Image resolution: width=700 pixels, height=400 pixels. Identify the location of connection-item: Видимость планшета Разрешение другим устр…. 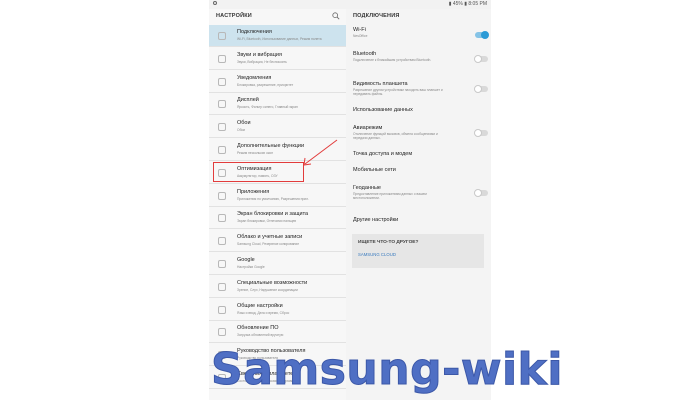
(418, 88).